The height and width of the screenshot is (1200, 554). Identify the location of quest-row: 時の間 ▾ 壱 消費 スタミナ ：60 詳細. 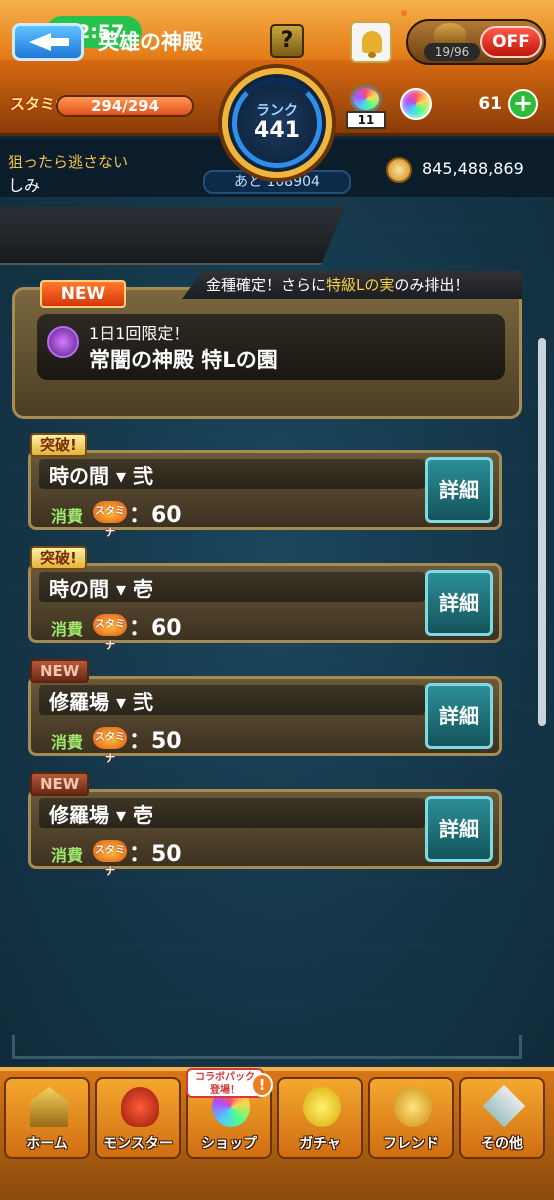
(265, 607).